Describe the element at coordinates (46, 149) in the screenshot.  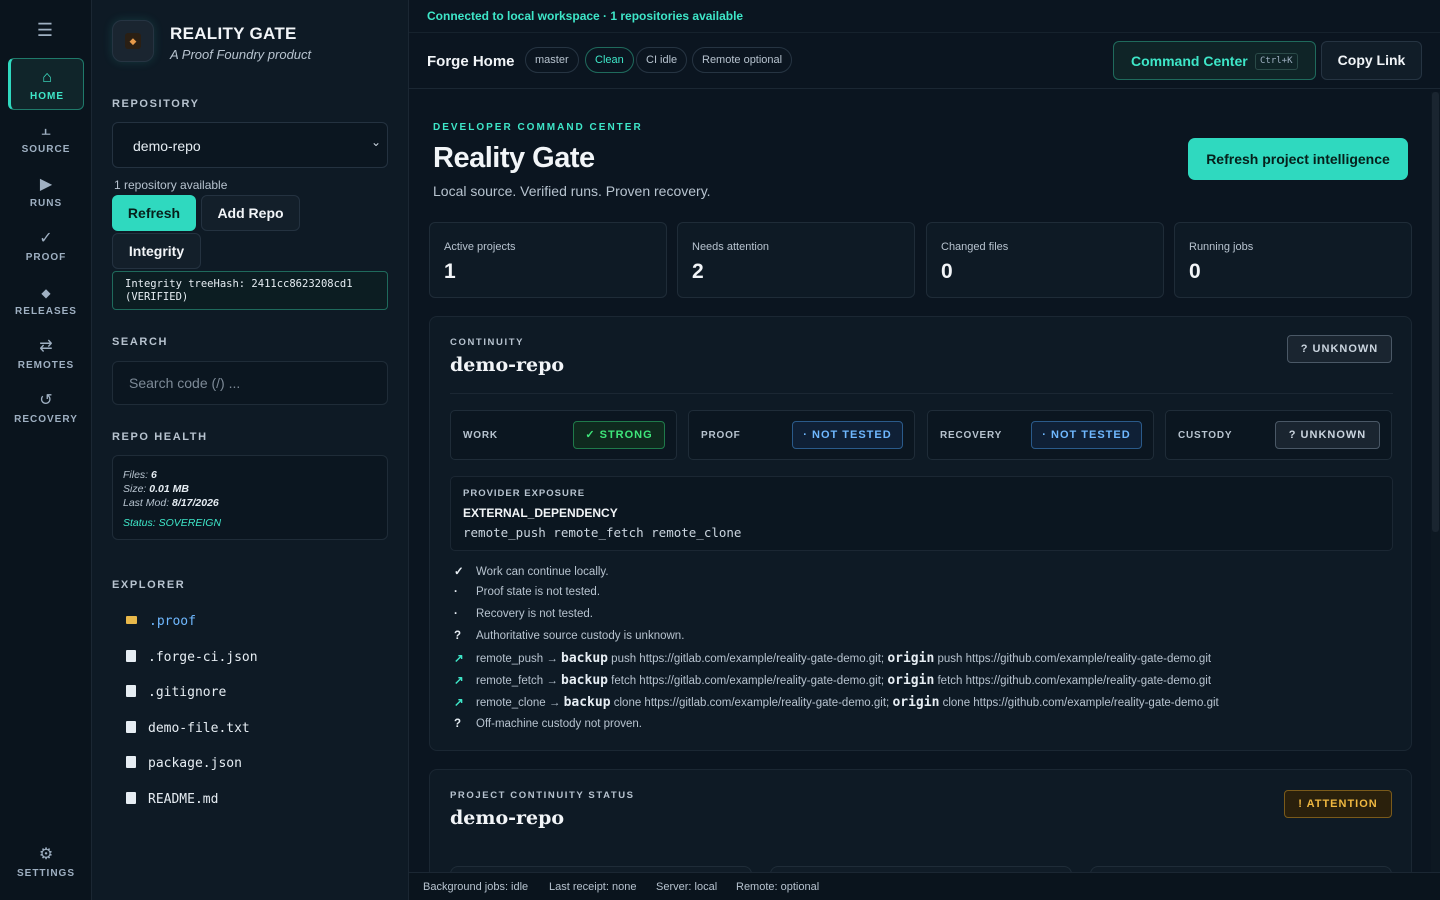
I see `rail-label: SOURCE` at that location.